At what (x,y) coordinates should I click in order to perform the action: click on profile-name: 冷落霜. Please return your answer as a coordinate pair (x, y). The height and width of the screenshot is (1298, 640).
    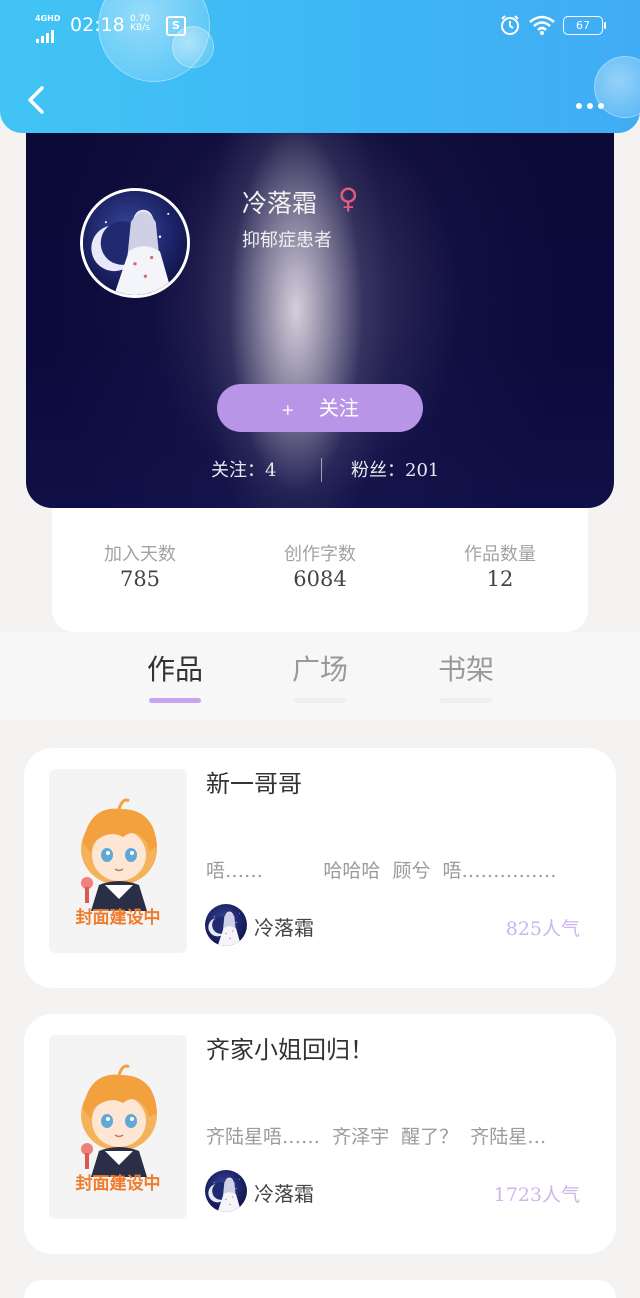
    Looking at the image, I should click on (280, 203).